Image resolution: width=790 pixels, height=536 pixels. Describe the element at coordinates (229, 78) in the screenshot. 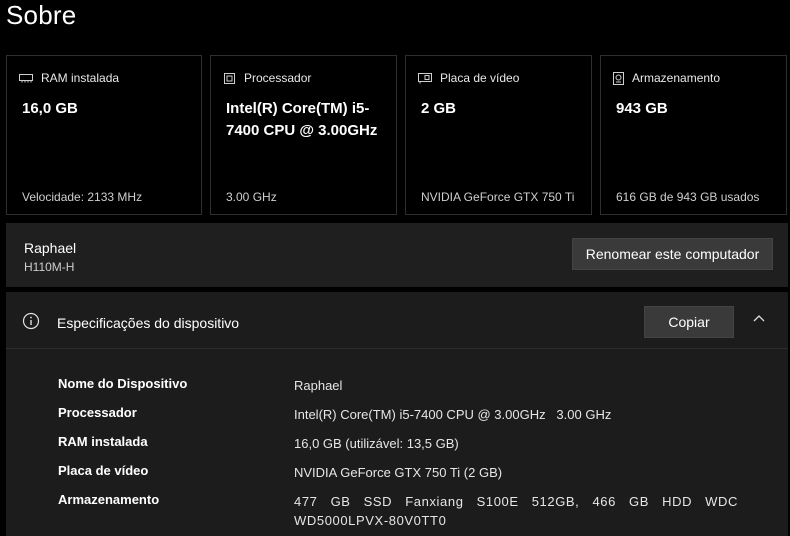

I see `processor-icon` at that location.